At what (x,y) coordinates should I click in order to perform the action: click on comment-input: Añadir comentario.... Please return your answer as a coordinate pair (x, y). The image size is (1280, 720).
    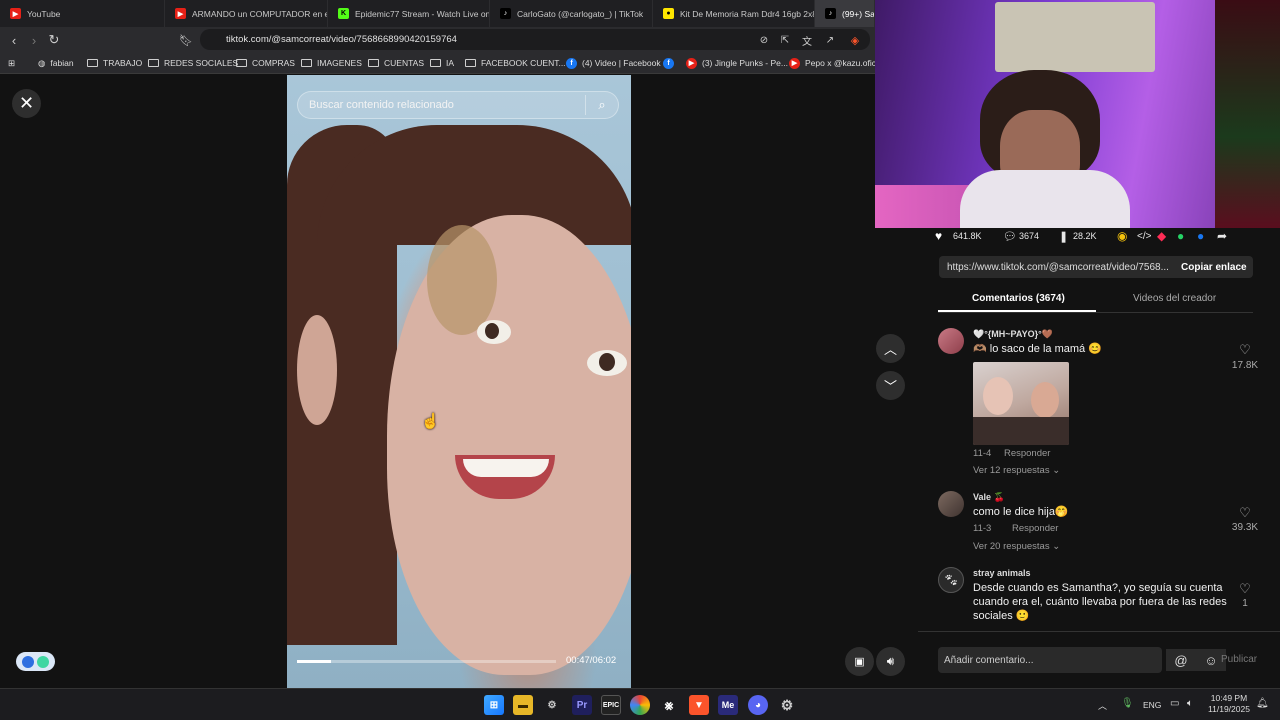
    Looking at the image, I should click on (1050, 660).